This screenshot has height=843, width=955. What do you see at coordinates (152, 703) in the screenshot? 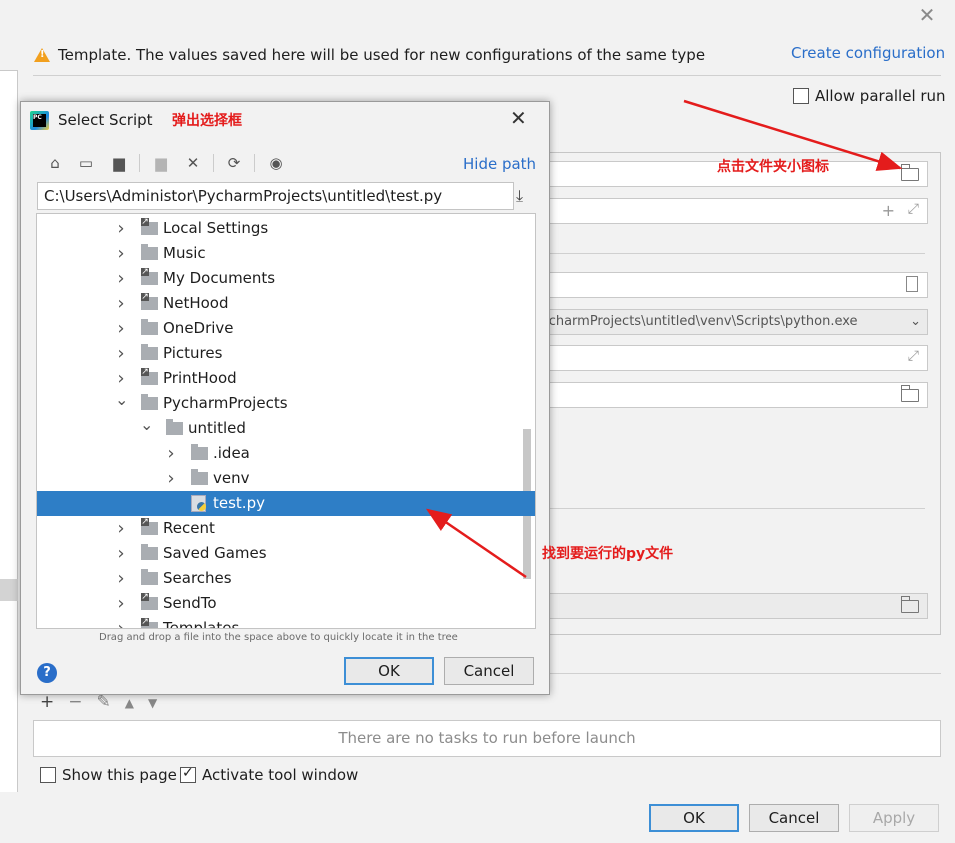
I see `move-down-icon: ▼` at bounding box center [152, 703].